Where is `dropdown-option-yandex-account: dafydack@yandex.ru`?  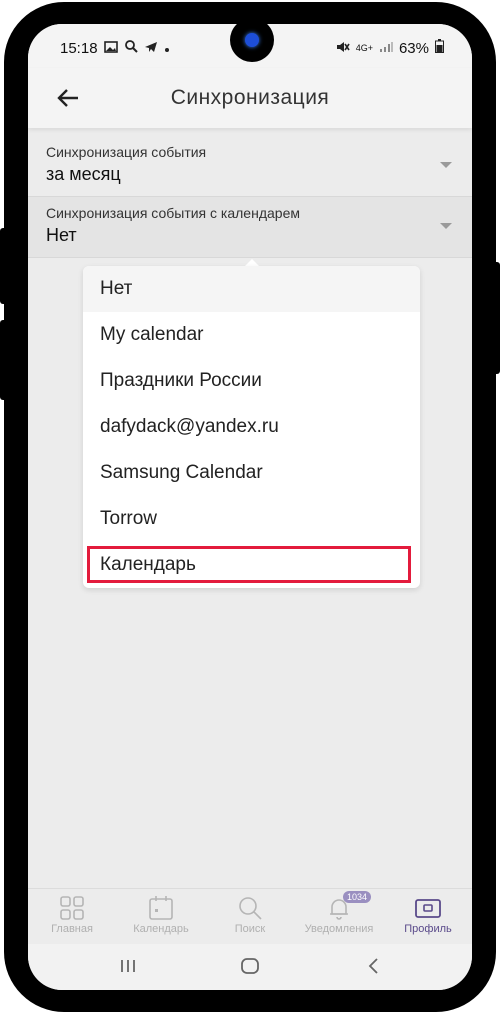
dropdown-option-yandex-account: dafydack@yandex.ru is located at coordinates (251, 427).